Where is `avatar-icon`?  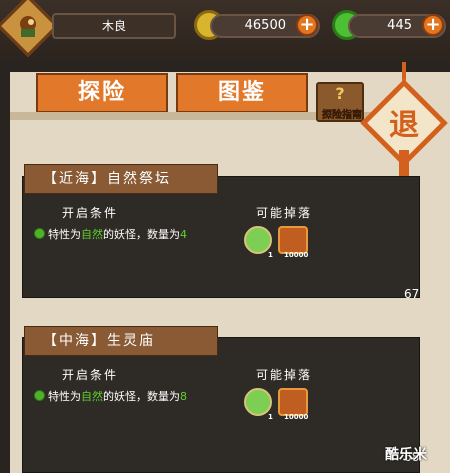 avatar-icon is located at coordinates (28, 26).